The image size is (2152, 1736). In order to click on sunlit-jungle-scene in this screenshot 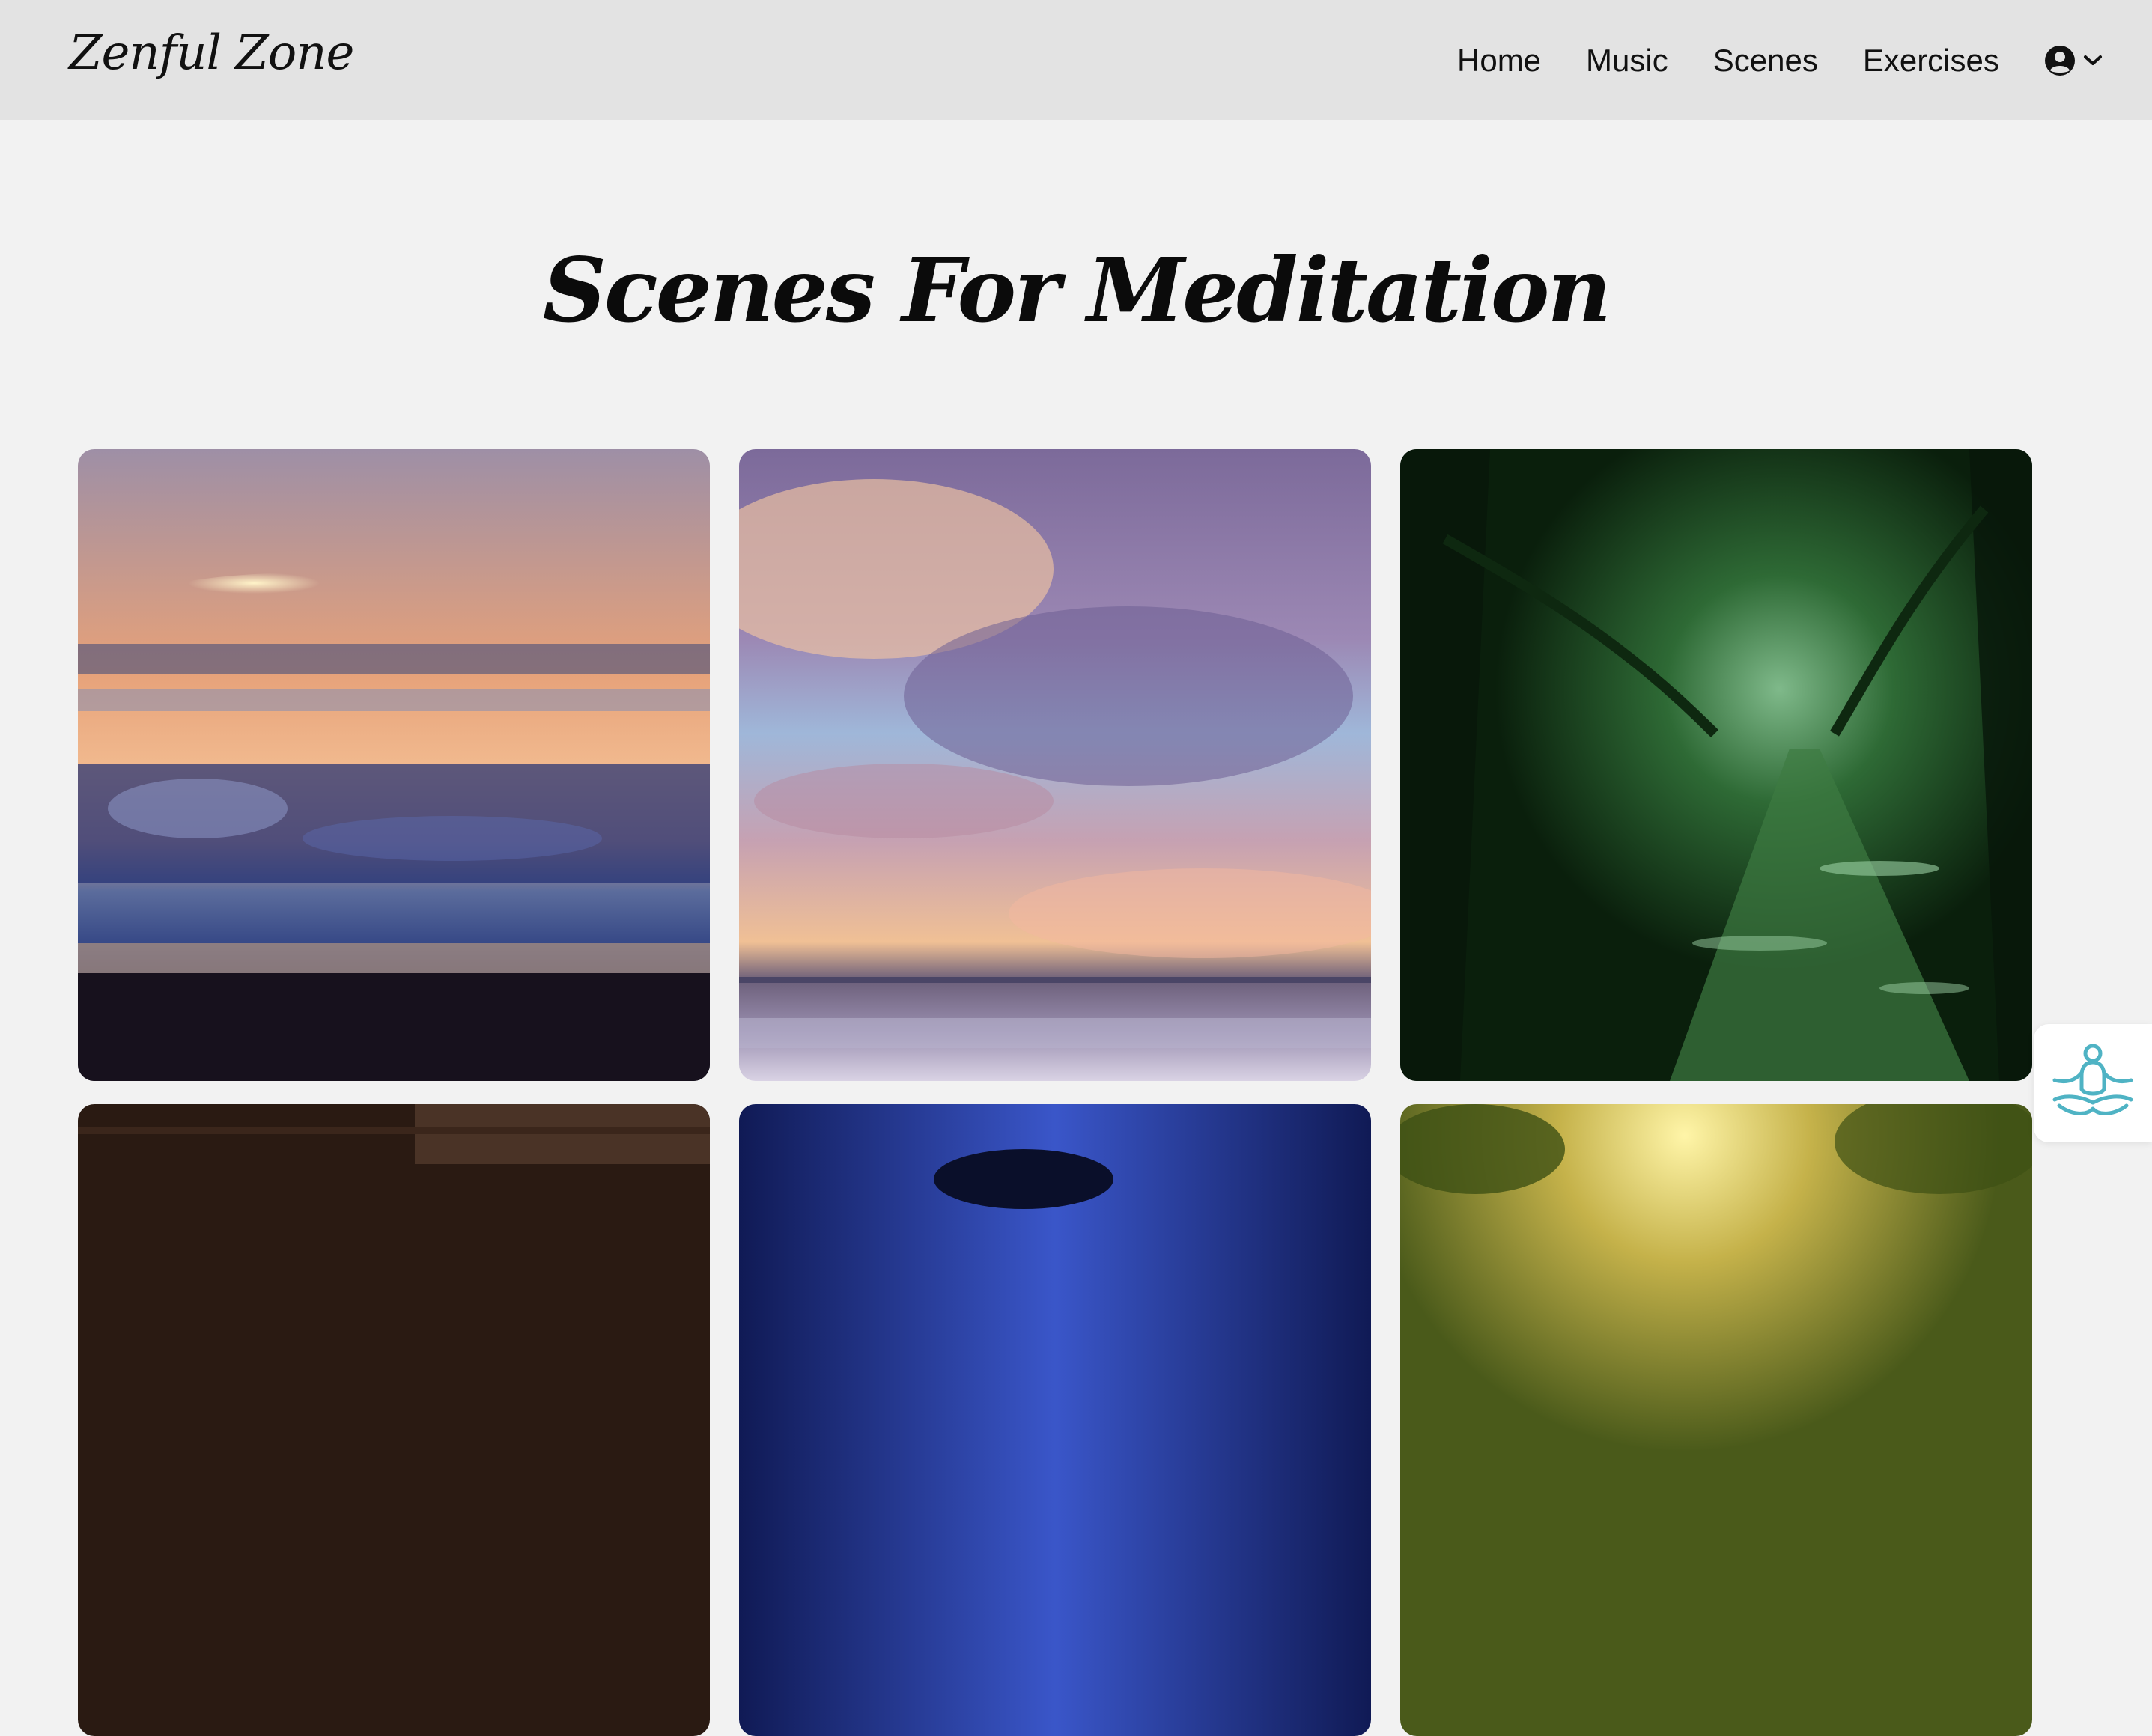, I will do `click(1716, 1420)`.